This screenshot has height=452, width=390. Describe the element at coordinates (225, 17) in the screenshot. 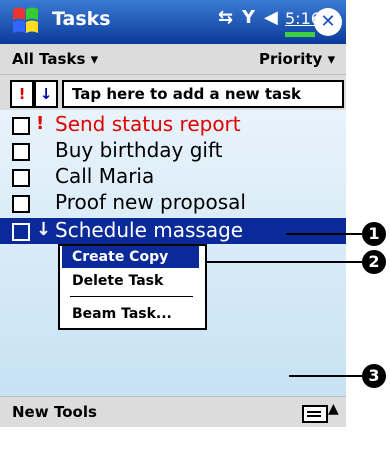

I see `sync-icon: ⇆` at that location.